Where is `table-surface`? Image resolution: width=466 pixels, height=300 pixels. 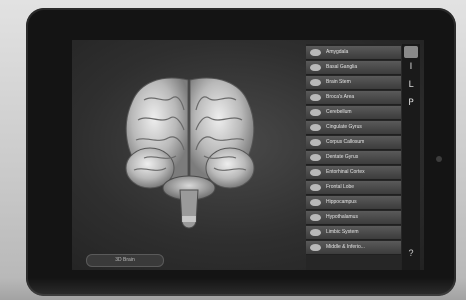
table-surface is located at coordinates (233, 289).